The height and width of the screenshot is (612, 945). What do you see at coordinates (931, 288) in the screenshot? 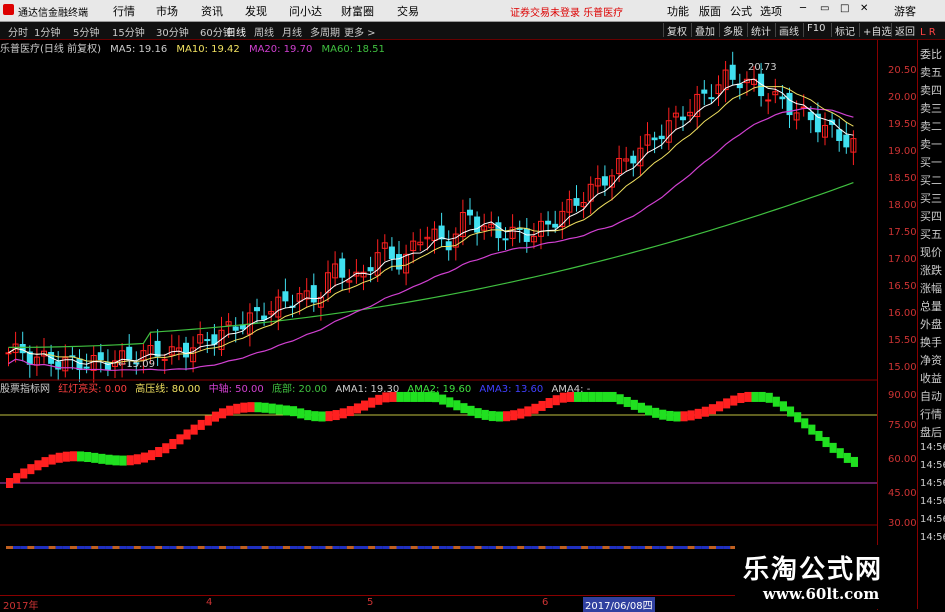
I see `rp-item: 涨幅` at bounding box center [931, 288].